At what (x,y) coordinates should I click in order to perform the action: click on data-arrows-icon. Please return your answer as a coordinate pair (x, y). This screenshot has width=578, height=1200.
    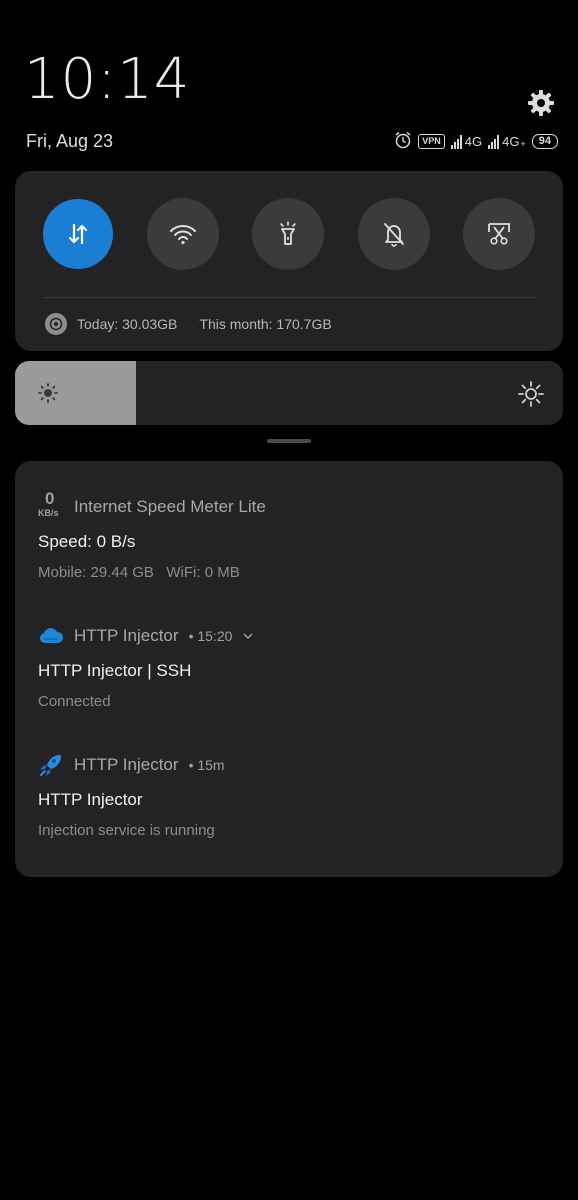
    Looking at the image, I should click on (78, 234).